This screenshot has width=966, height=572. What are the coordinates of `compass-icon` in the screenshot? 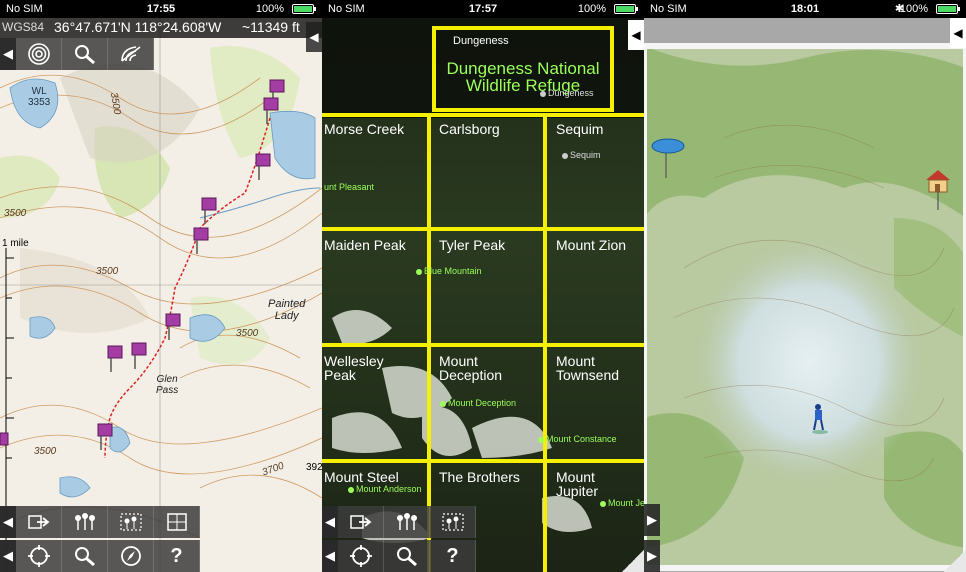 It's located at (131, 556).